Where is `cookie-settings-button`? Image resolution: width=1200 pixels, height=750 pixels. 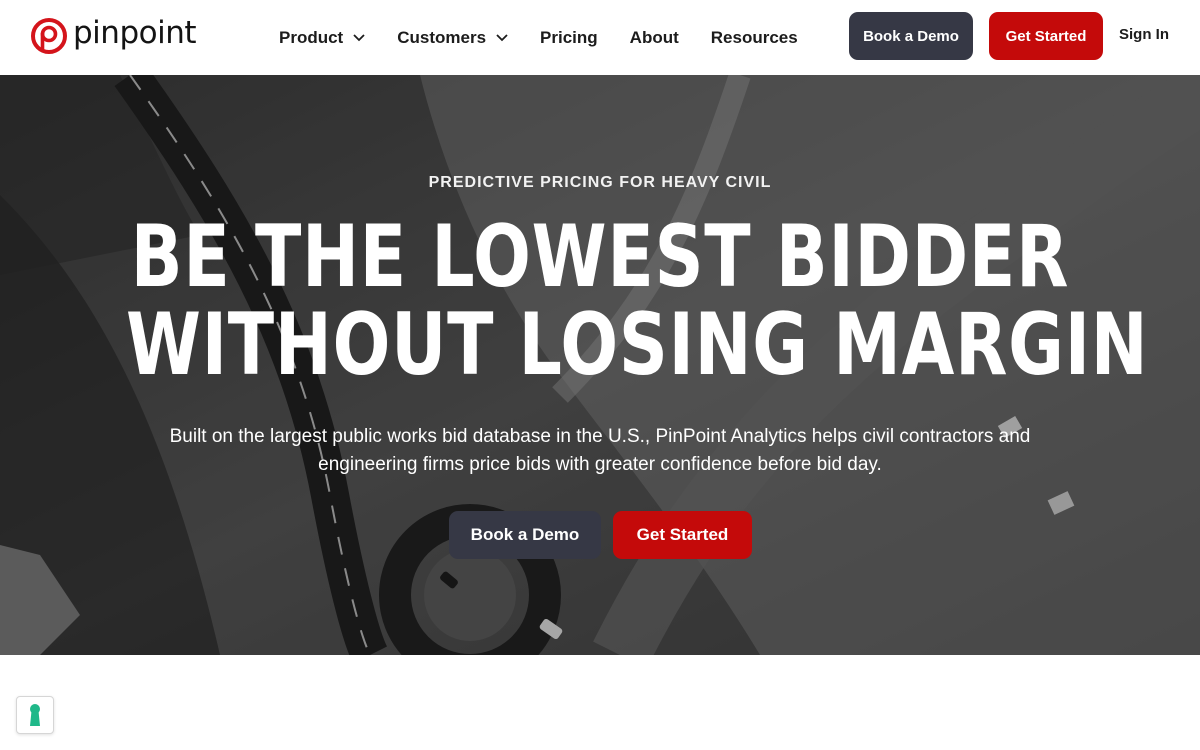 cookie-settings-button is located at coordinates (35, 715).